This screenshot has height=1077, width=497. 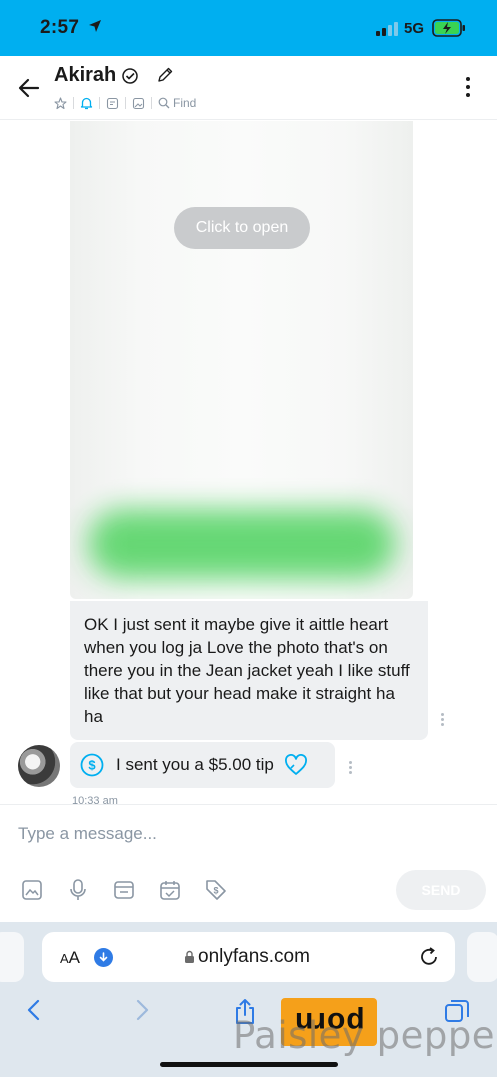 I want to click on status-bar: 2:57 5G, so click(x=248, y=28).